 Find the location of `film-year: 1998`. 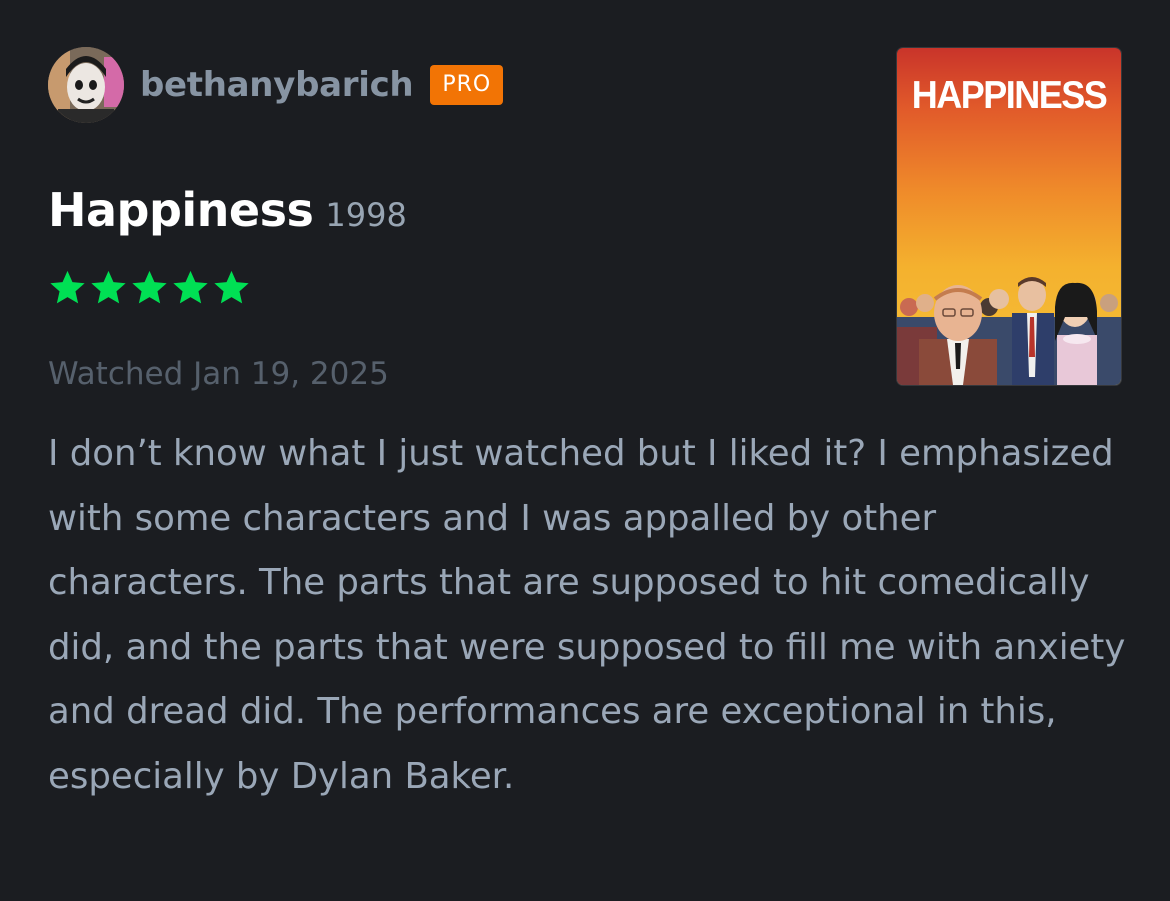

film-year: 1998 is located at coordinates (365, 215).